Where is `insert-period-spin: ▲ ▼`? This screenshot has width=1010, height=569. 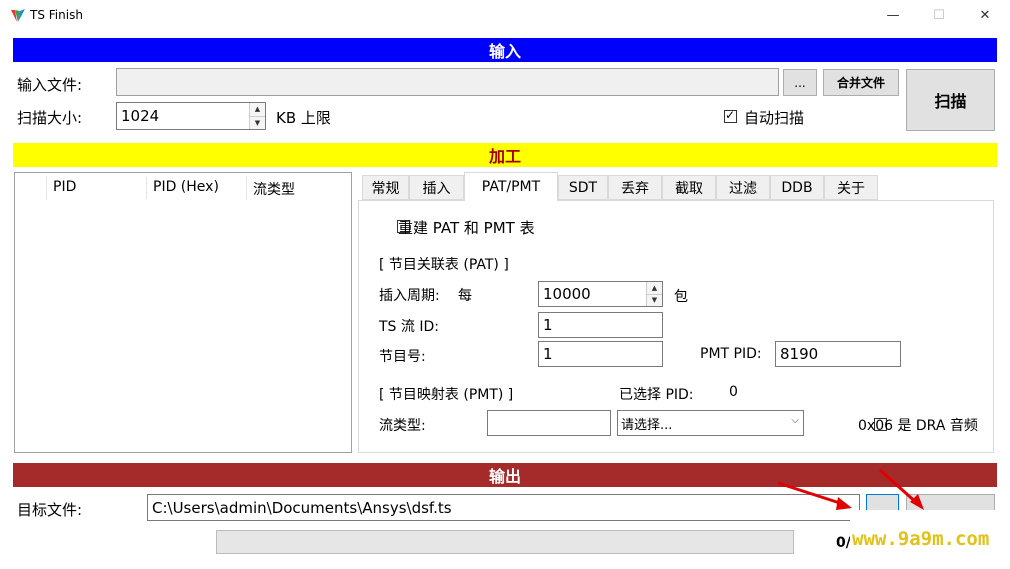
insert-period-spin: ▲ ▼ is located at coordinates (654, 294).